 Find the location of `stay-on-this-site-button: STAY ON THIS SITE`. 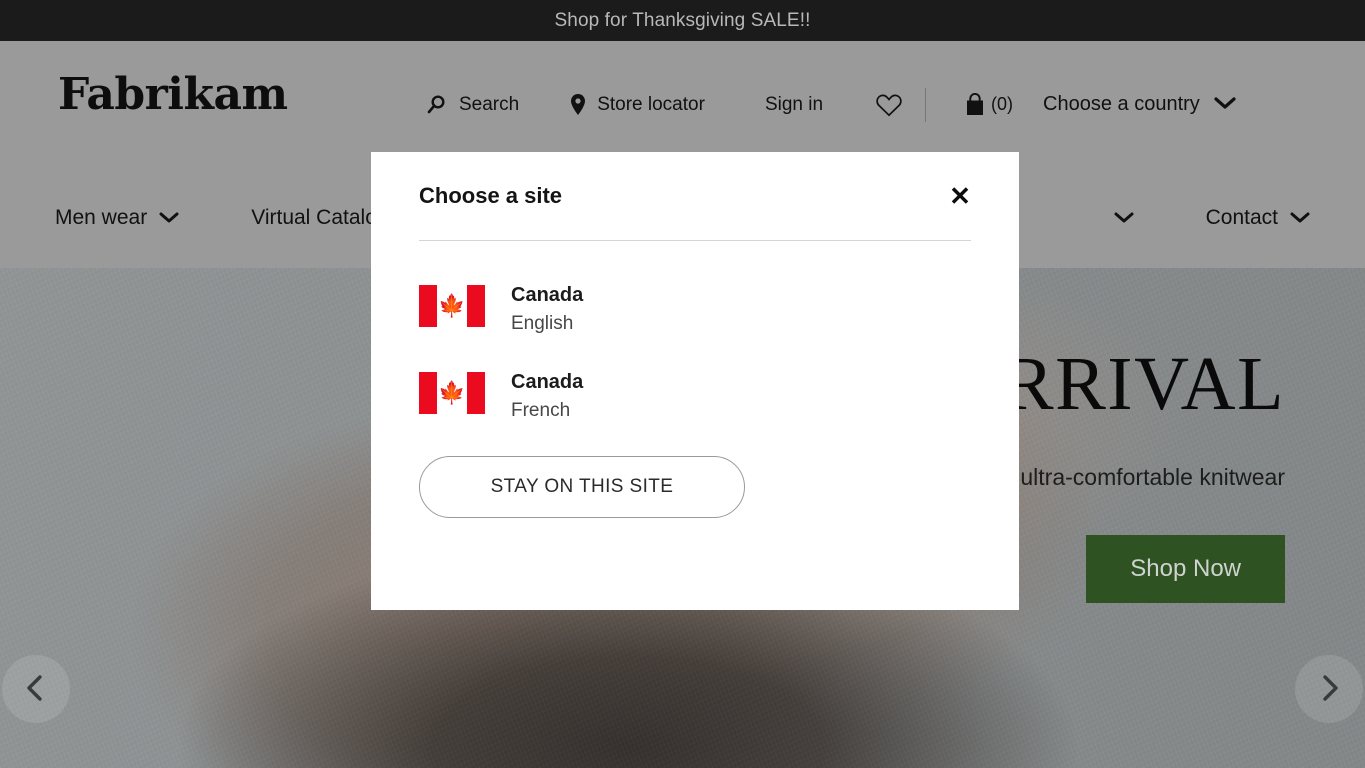

stay-on-this-site-button: STAY ON THIS SITE is located at coordinates (582, 487).